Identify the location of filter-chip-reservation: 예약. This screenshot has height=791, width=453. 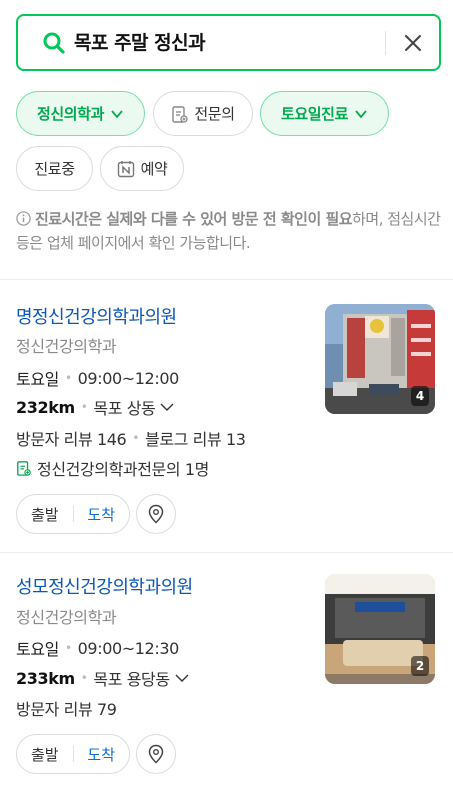
(142, 168).